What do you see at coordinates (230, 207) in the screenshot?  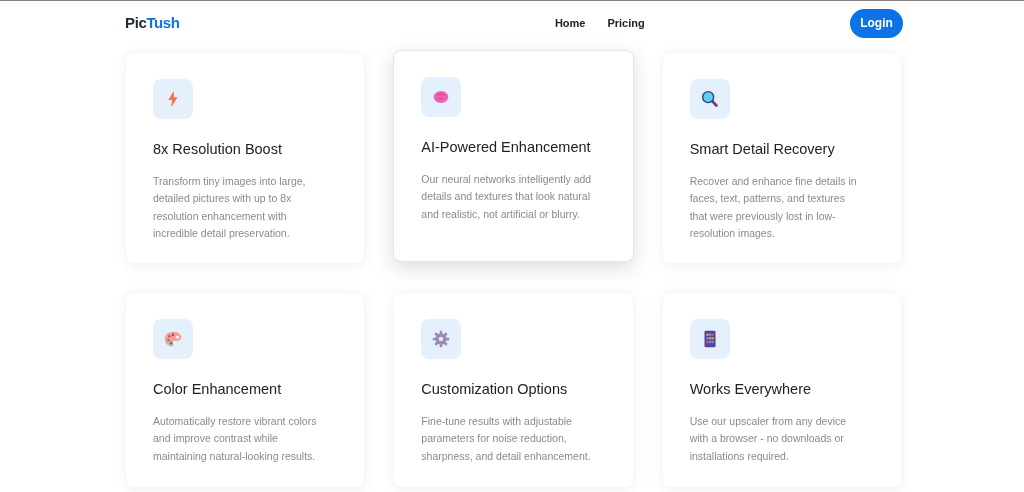 I see `feature-description: Transform tiny images into large, detailed pictures with up to 8x resolution enhancement with incredible detail preservation.` at bounding box center [230, 207].